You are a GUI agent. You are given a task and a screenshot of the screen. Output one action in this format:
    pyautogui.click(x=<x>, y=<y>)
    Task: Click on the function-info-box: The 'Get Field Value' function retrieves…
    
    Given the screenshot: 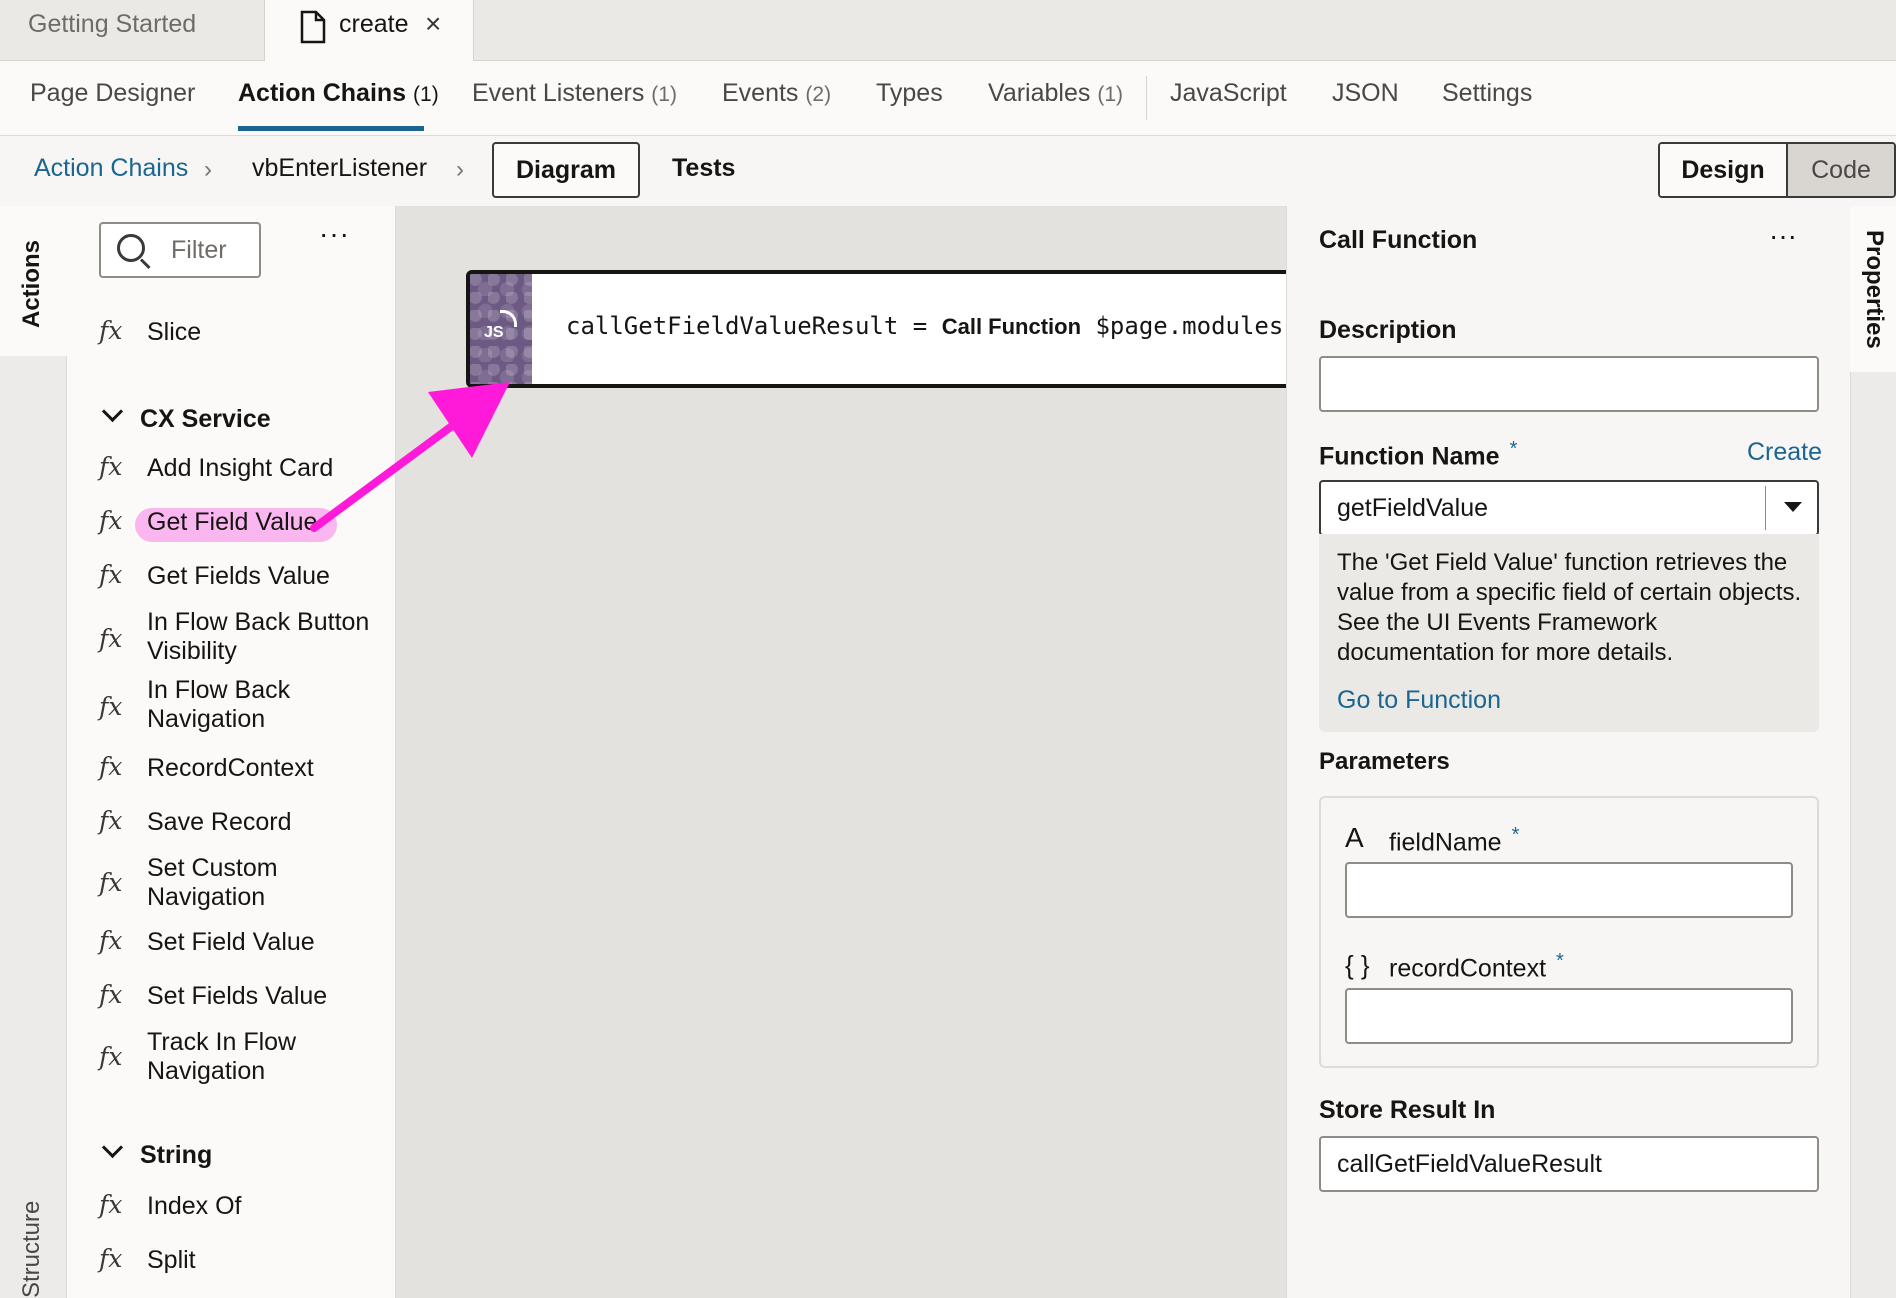 What is the action you would take?
    pyautogui.click(x=1569, y=633)
    